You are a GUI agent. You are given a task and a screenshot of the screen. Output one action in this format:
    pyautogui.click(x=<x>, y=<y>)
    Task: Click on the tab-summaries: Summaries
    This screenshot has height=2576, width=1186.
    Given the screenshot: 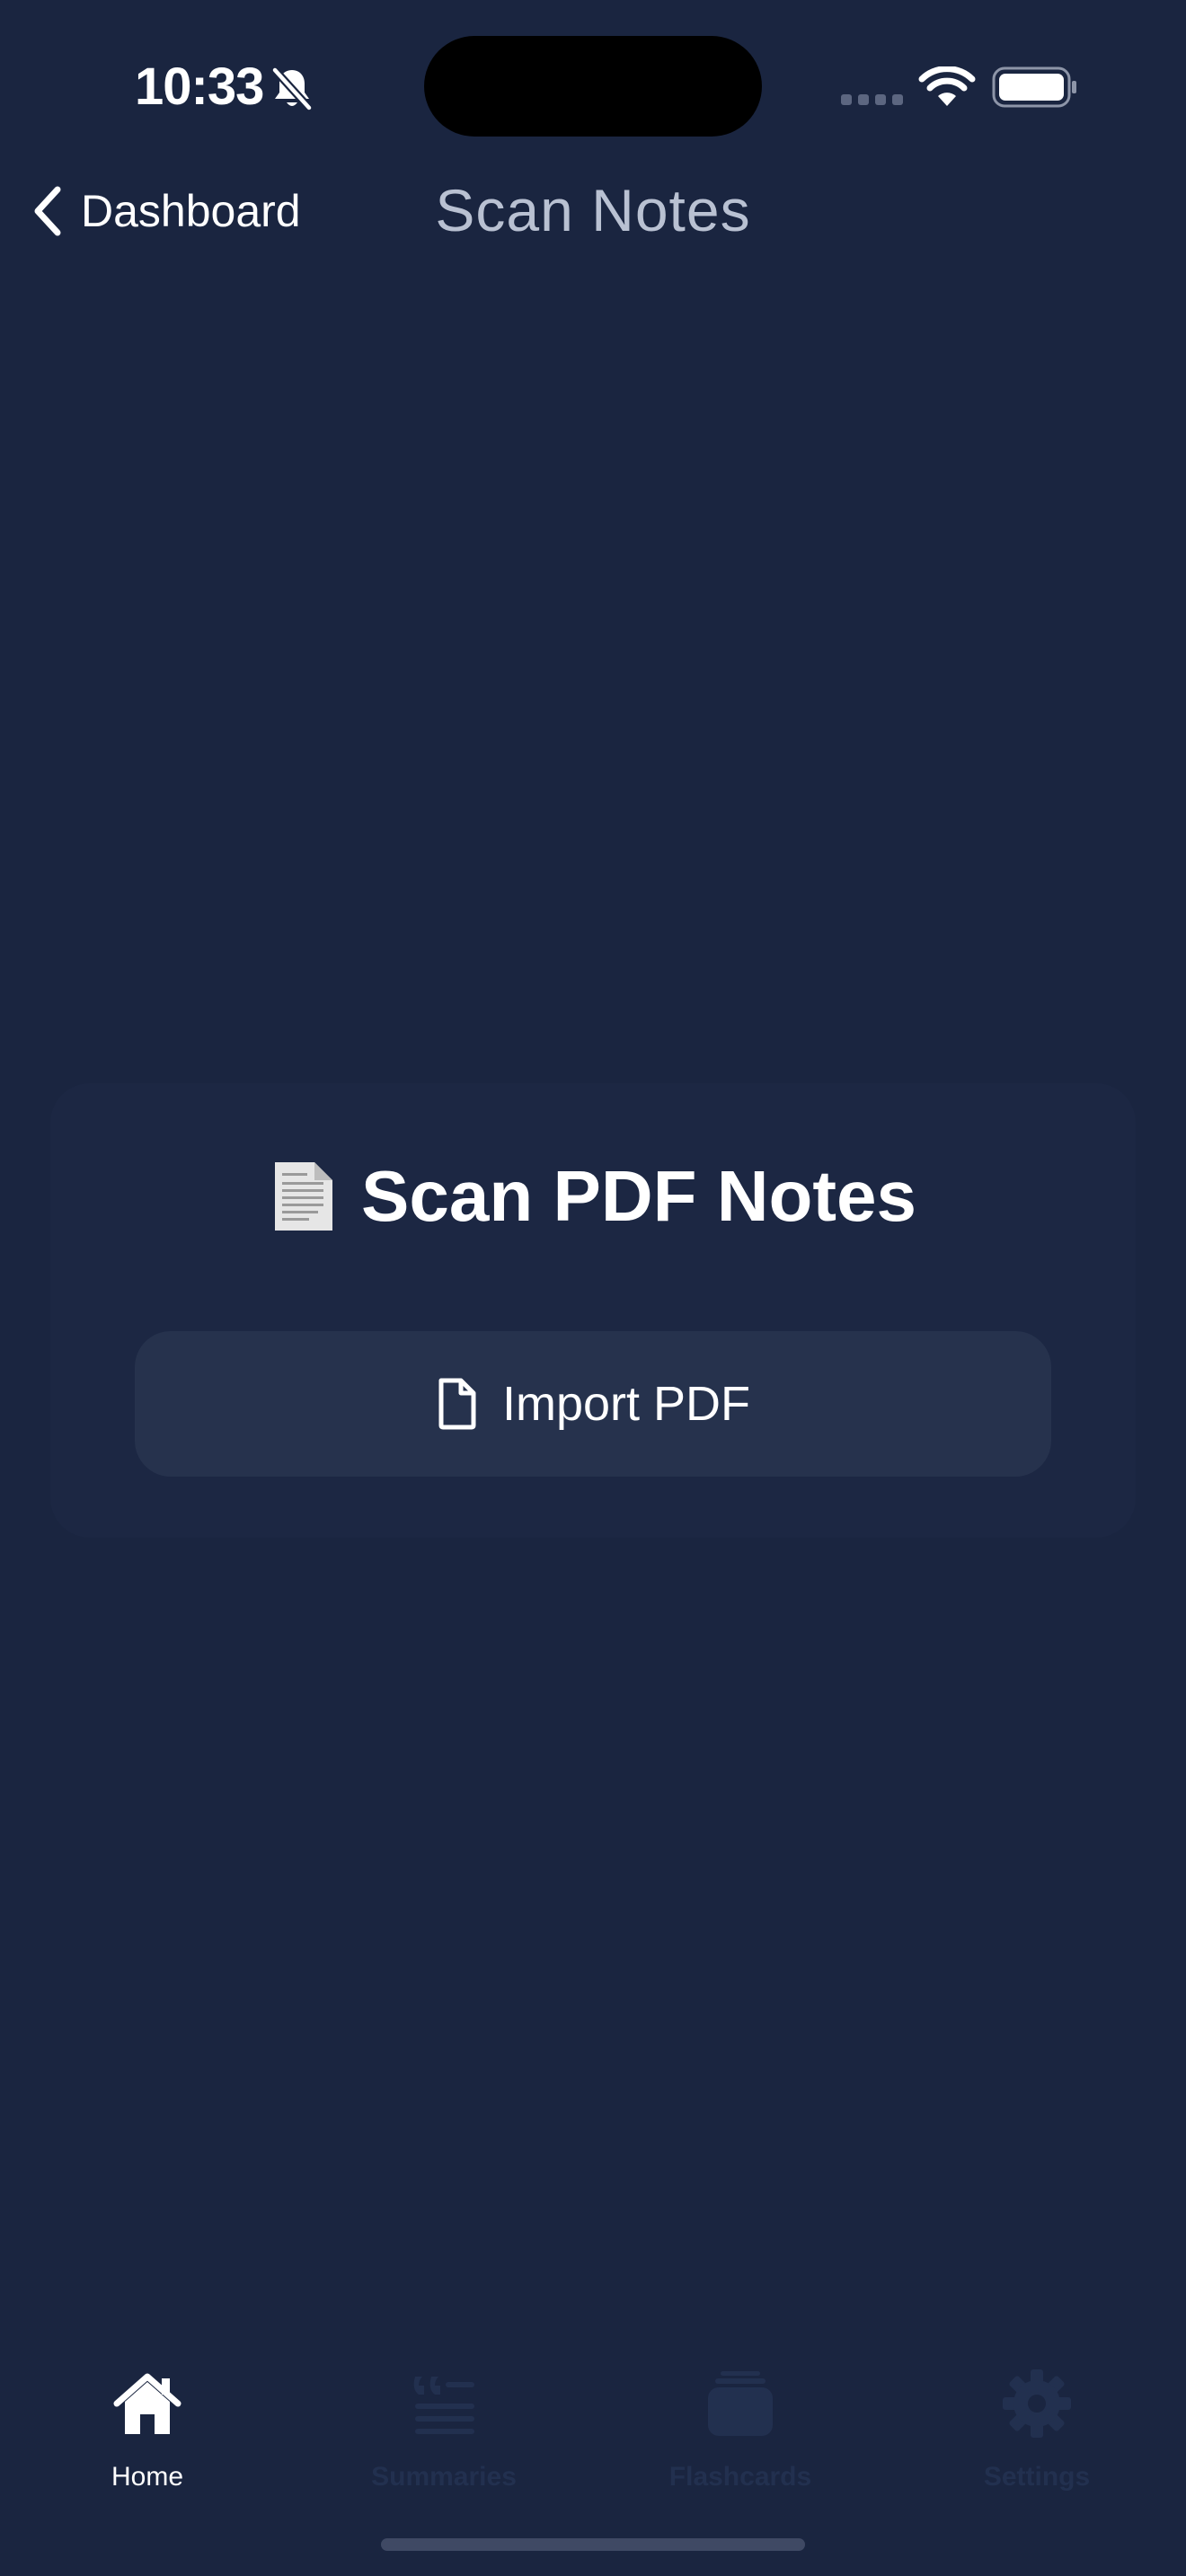 What is the action you would take?
    pyautogui.click(x=444, y=2430)
    